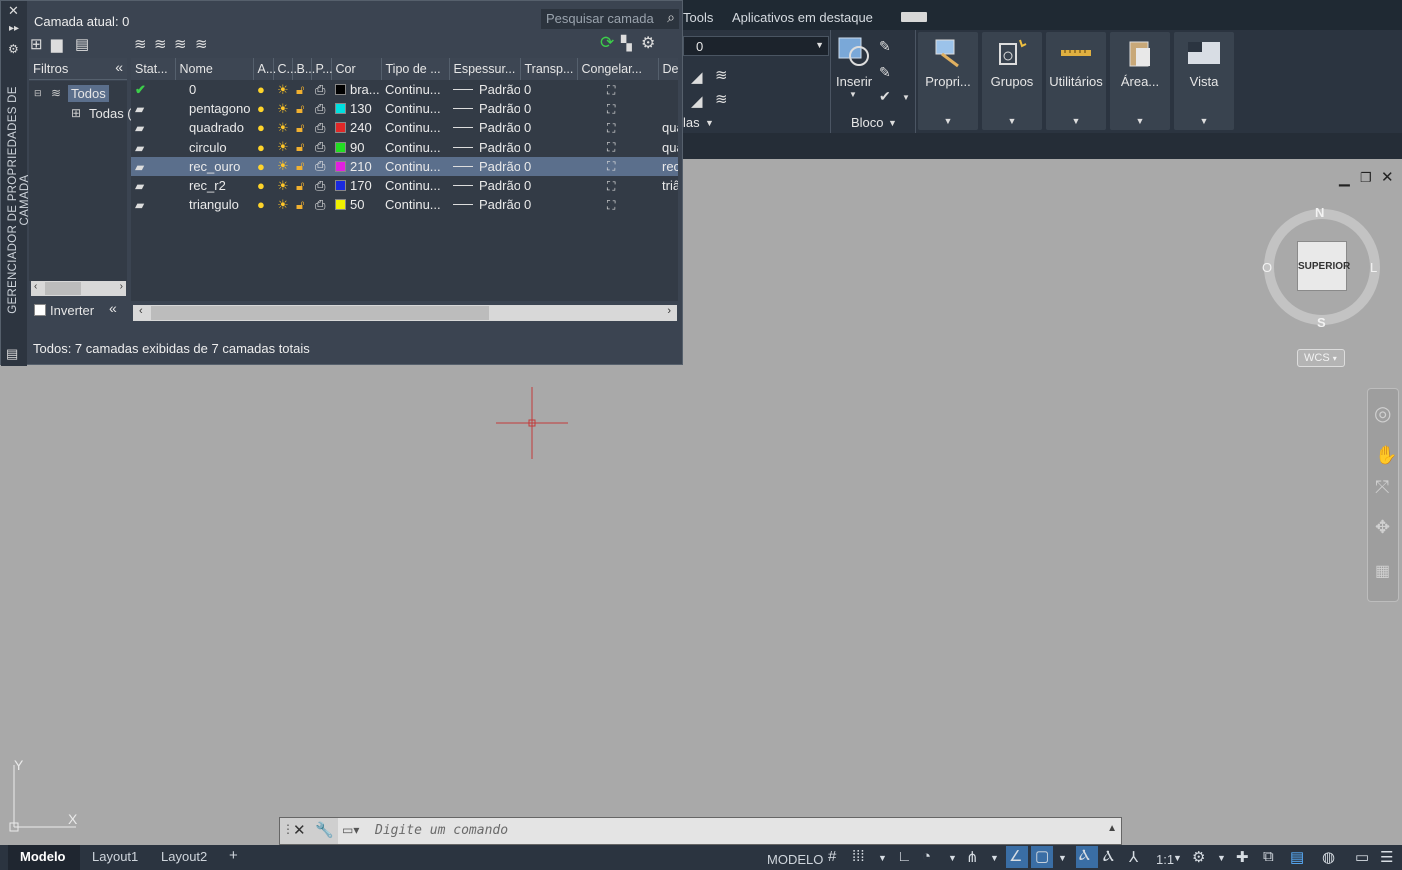 Image resolution: width=1402 pixels, height=870 pixels. I want to click on viewcube-top-face: SUPERIOR, so click(1323, 266).